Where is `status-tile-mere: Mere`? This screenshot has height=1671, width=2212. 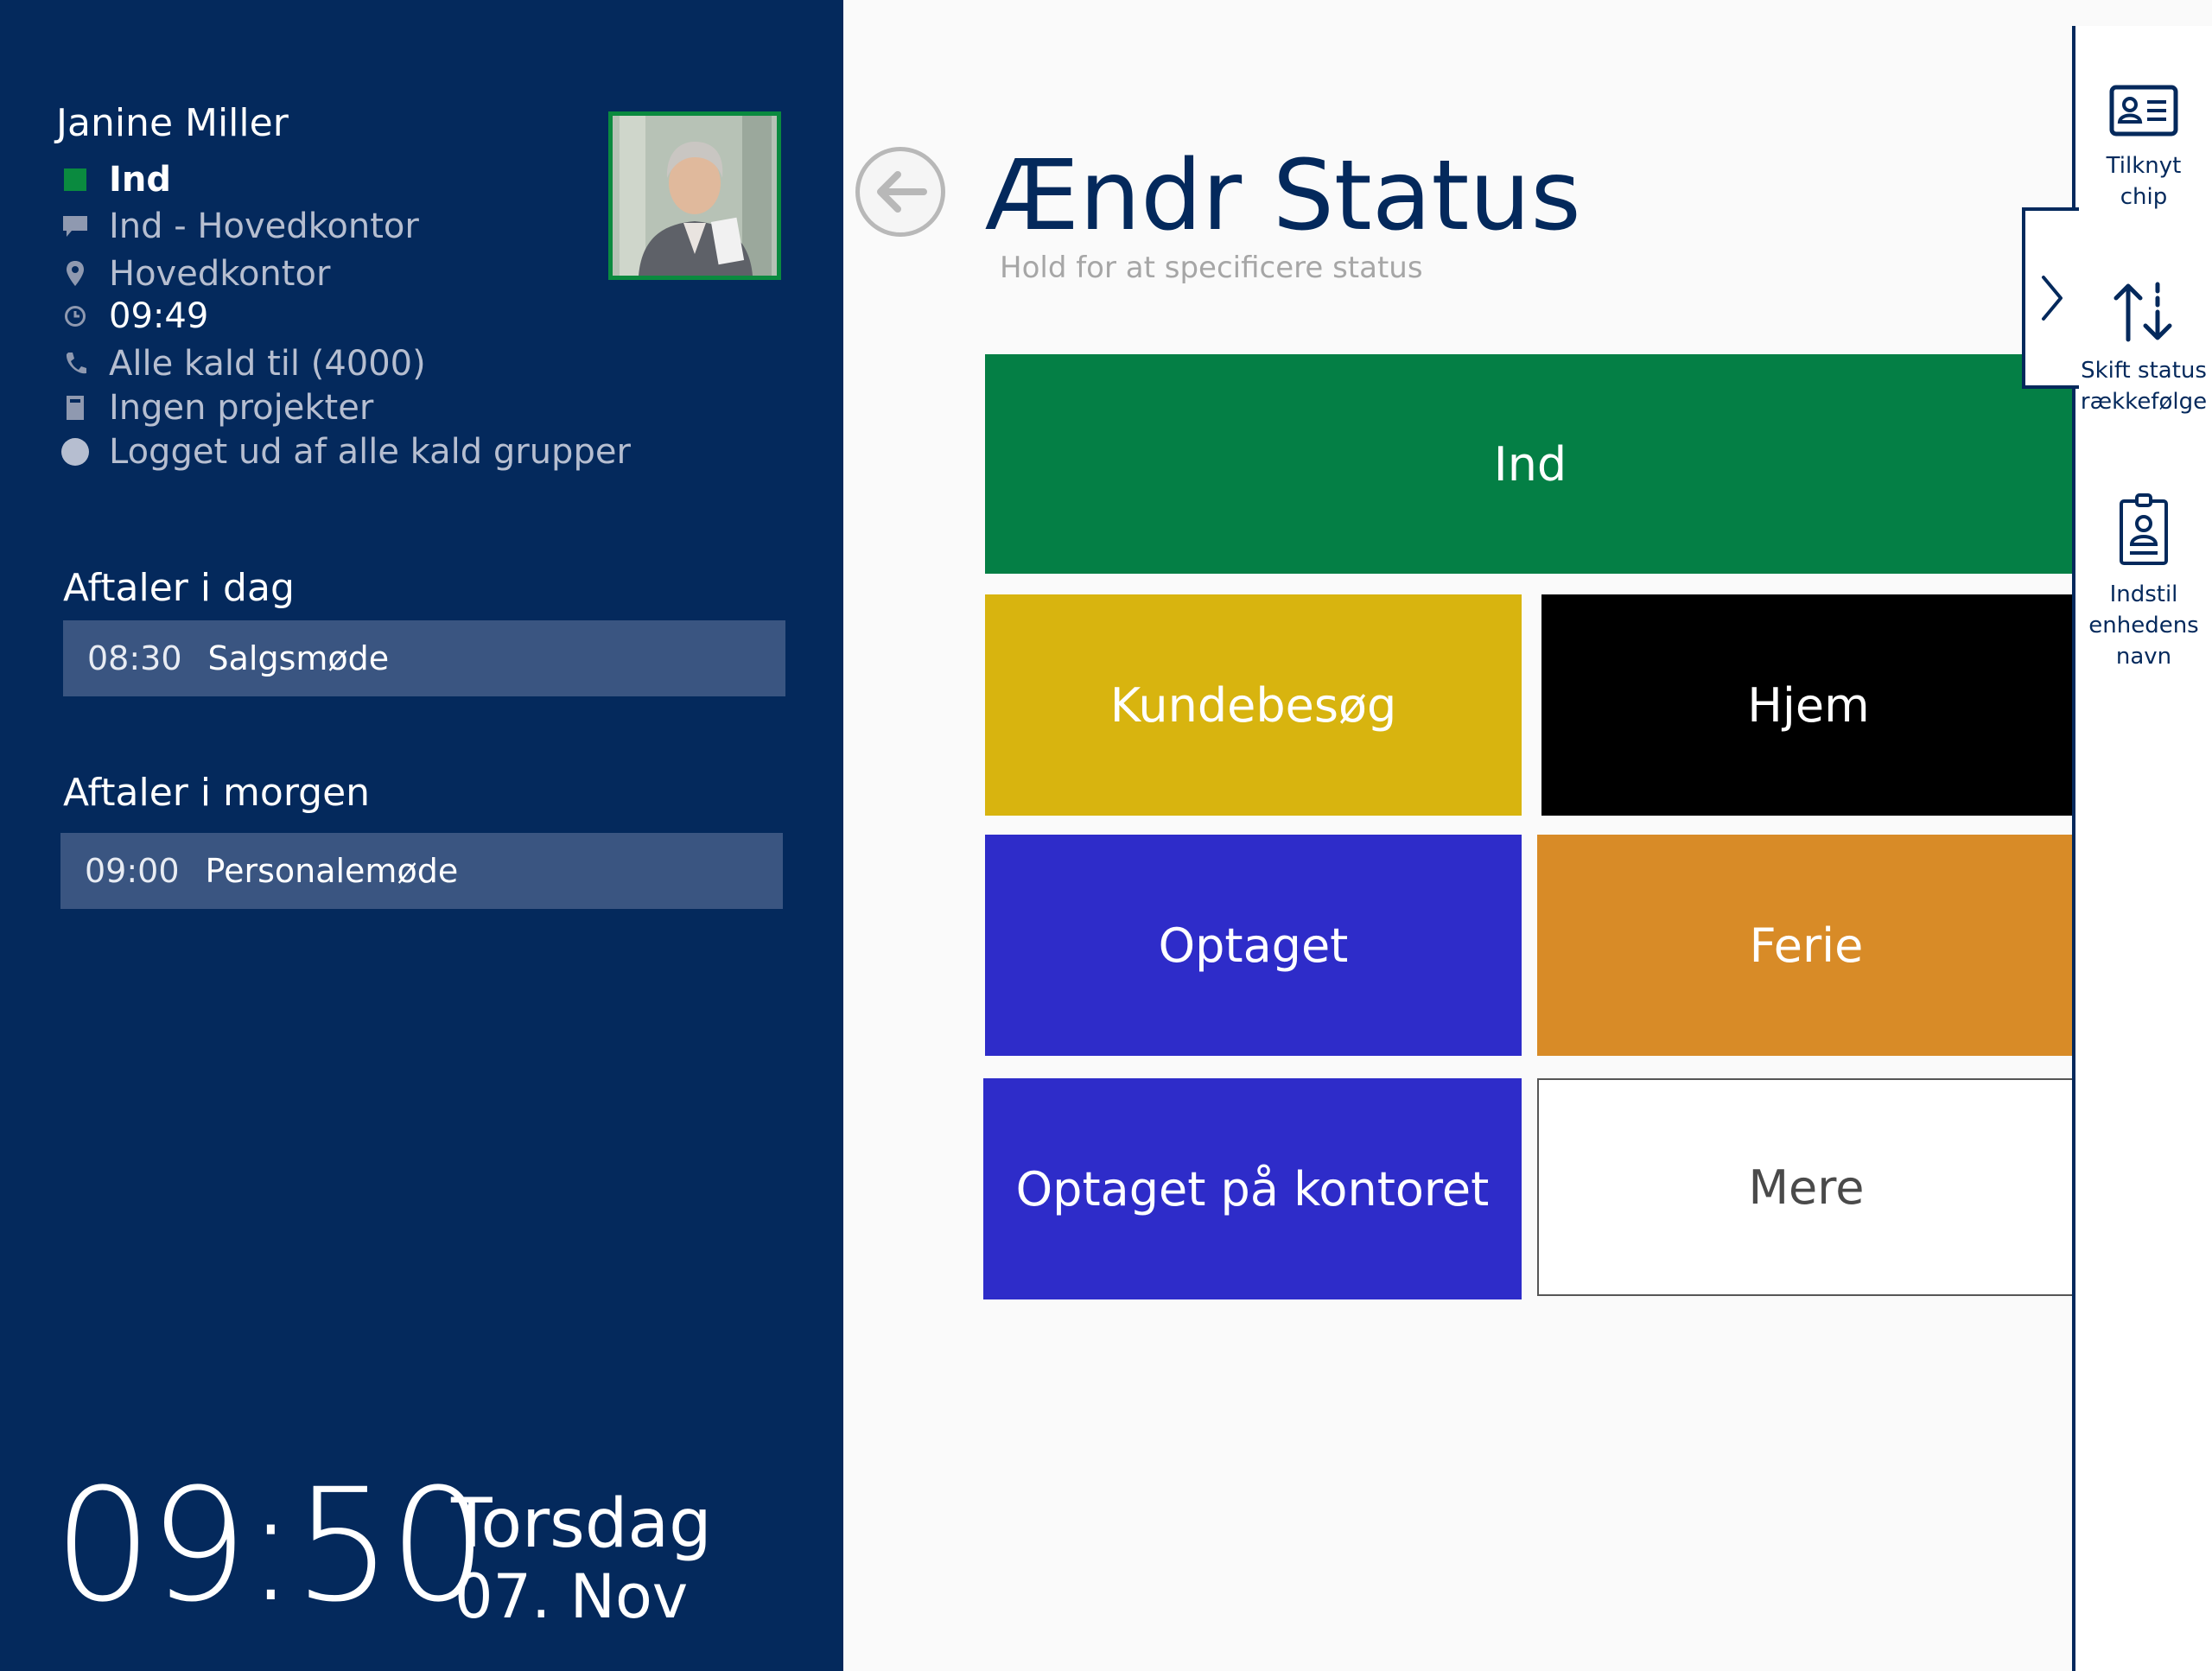
status-tile-mere: Mere is located at coordinates (1806, 1187).